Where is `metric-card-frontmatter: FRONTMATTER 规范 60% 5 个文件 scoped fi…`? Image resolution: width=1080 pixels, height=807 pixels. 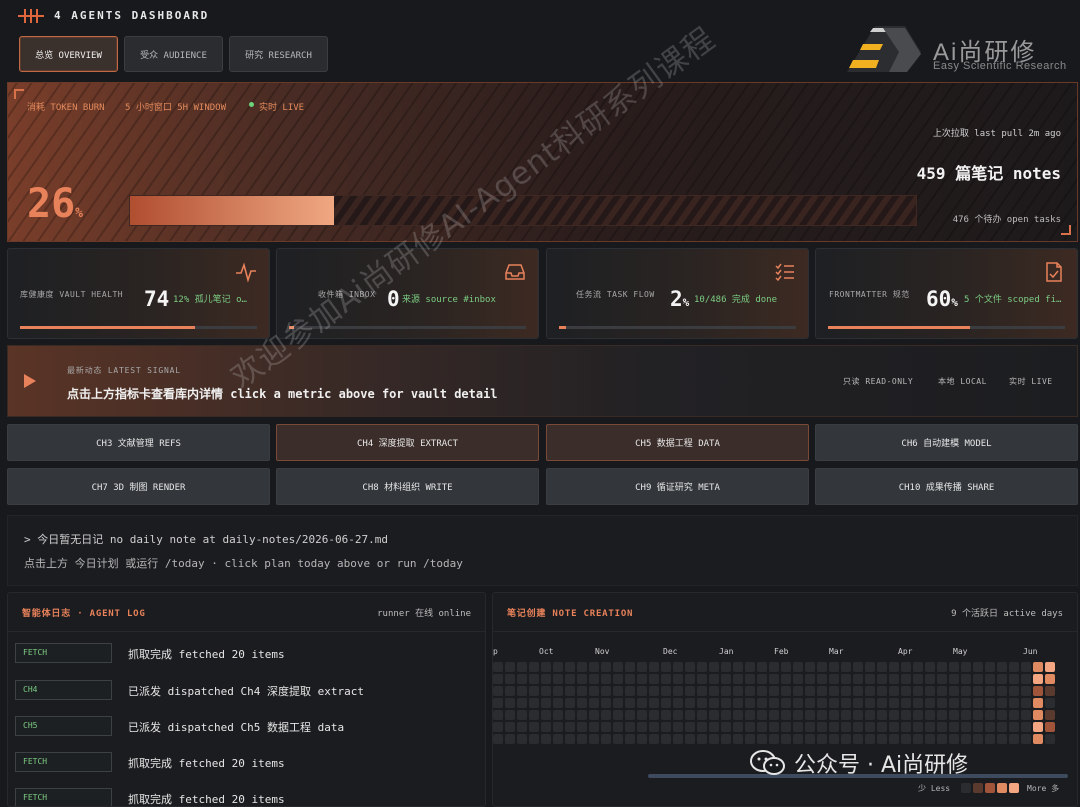 metric-card-frontmatter: FRONTMATTER 规范 60% 5 个文件 scoped fi… is located at coordinates (946, 293).